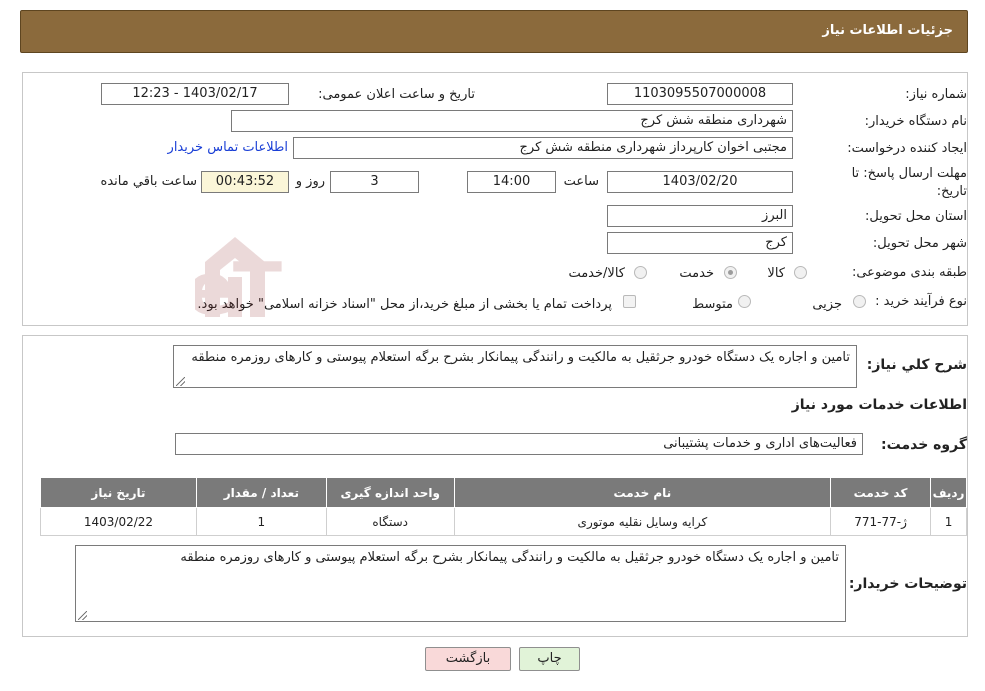  What do you see at coordinates (640, 272) in the screenshot?
I see `category-both-radio` at bounding box center [640, 272].